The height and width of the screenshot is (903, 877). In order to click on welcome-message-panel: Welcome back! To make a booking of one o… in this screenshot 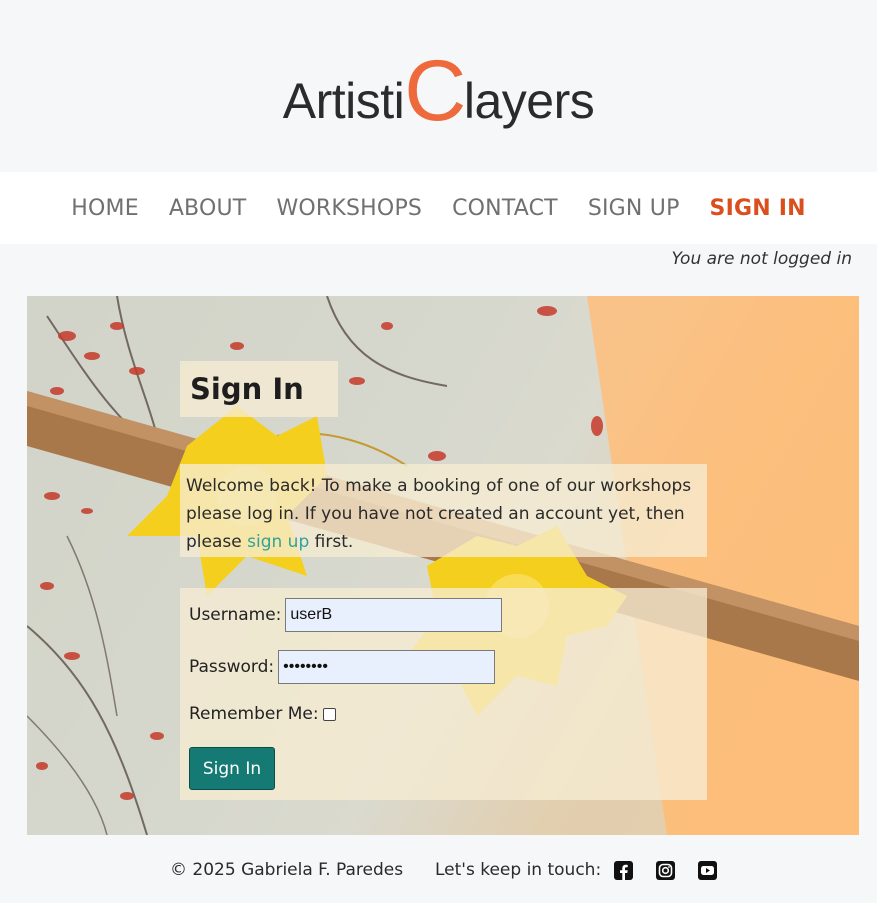, I will do `click(443, 510)`.